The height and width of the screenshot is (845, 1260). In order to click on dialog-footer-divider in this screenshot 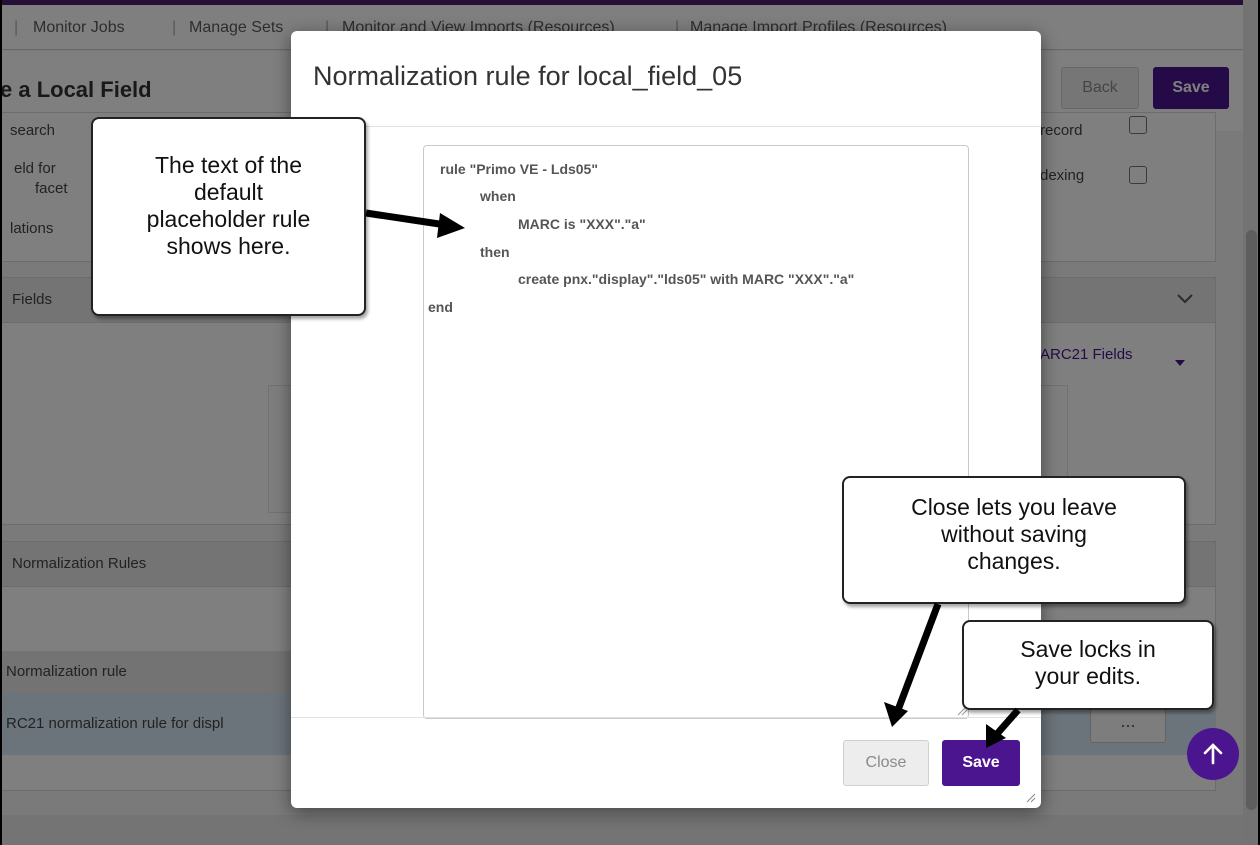, I will do `click(666, 717)`.